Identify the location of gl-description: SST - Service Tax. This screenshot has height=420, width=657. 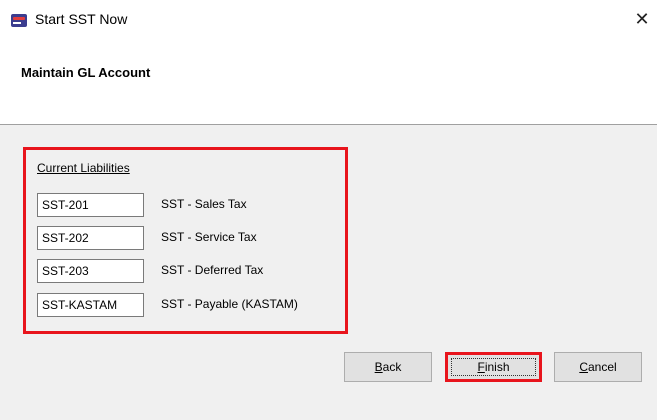
(209, 237).